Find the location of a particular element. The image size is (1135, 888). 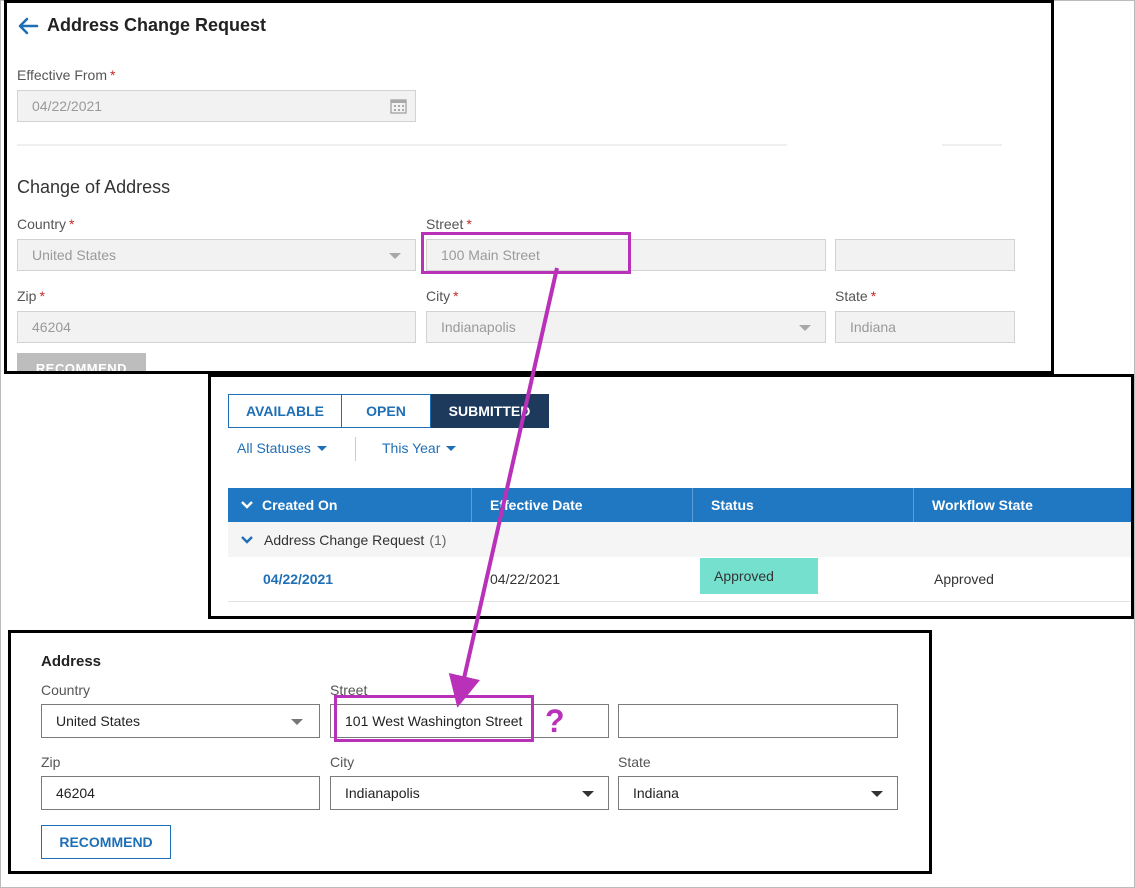

annotation-overlay is located at coordinates (503, 487).